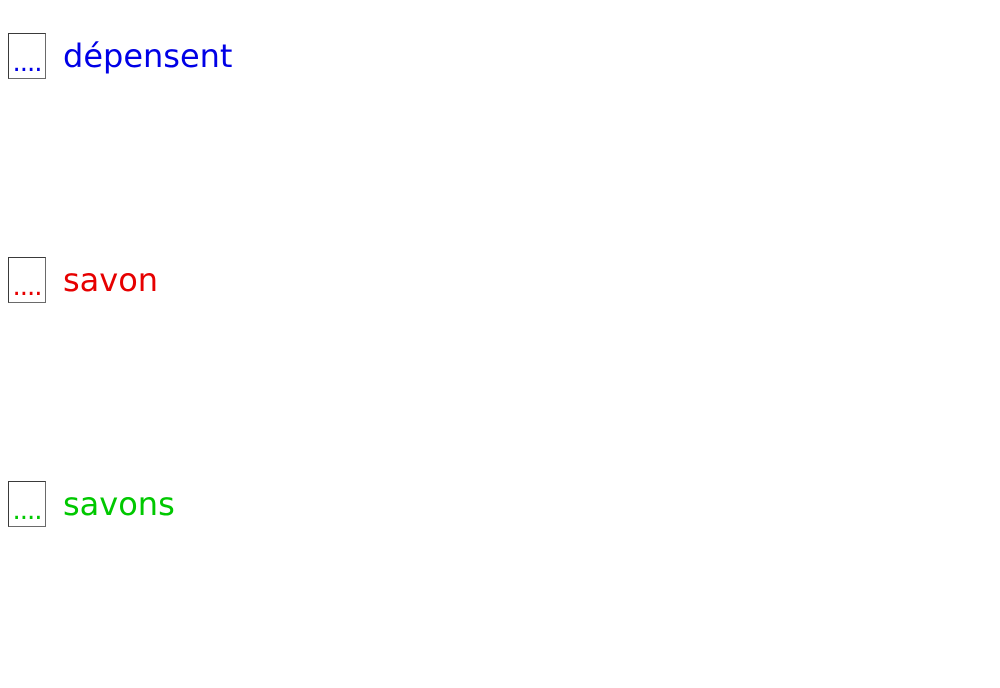  What do you see at coordinates (110, 280) in the screenshot?
I see `answer-label: savon` at bounding box center [110, 280].